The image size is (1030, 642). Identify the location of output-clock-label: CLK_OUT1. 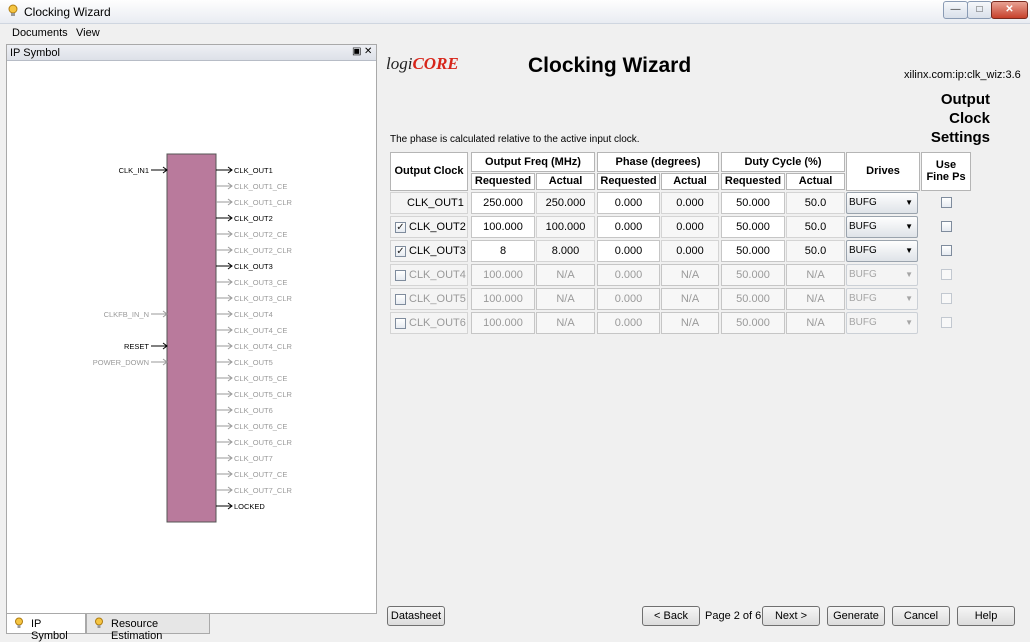
(435, 203).